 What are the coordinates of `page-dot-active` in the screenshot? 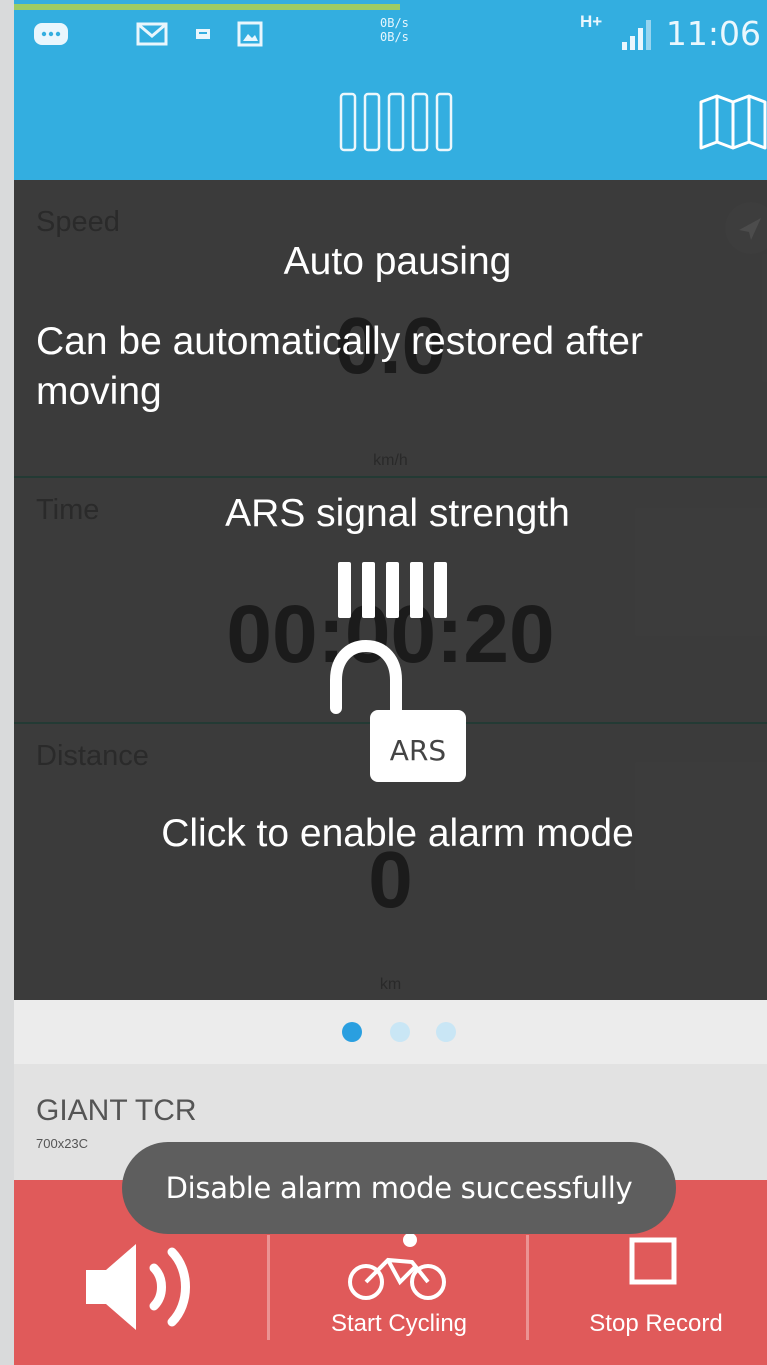 It's located at (352, 1032).